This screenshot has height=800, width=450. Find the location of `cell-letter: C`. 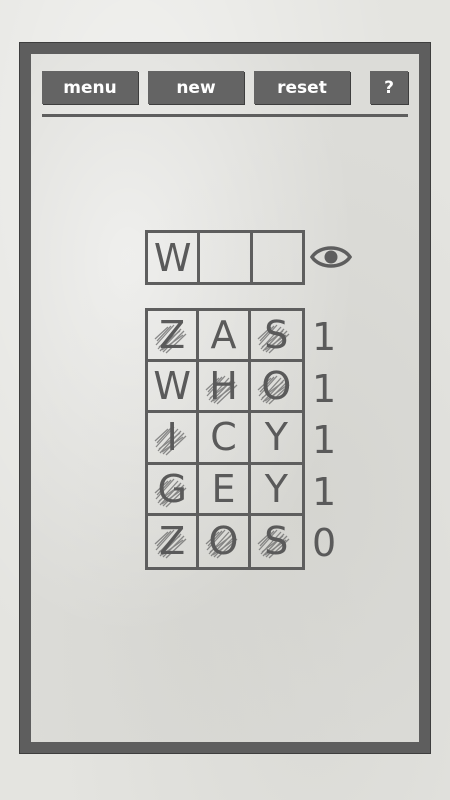

cell-letter: C is located at coordinates (223, 437).